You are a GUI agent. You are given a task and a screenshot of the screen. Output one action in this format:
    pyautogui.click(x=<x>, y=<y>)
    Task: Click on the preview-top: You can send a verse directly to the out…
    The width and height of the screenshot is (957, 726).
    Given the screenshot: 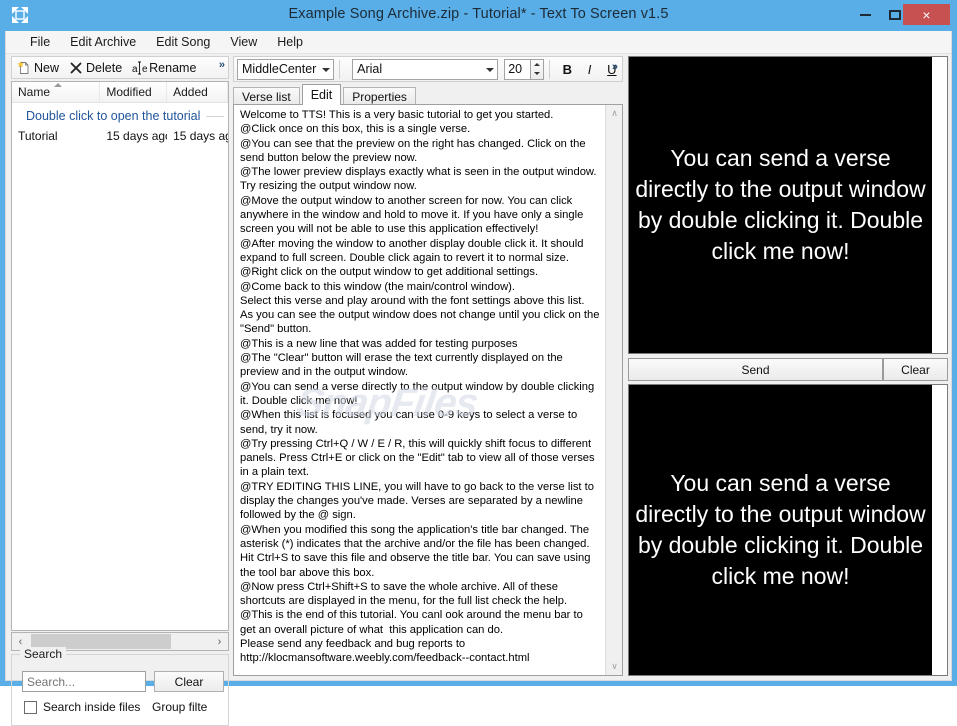 What is the action you would take?
    pyautogui.click(x=788, y=205)
    